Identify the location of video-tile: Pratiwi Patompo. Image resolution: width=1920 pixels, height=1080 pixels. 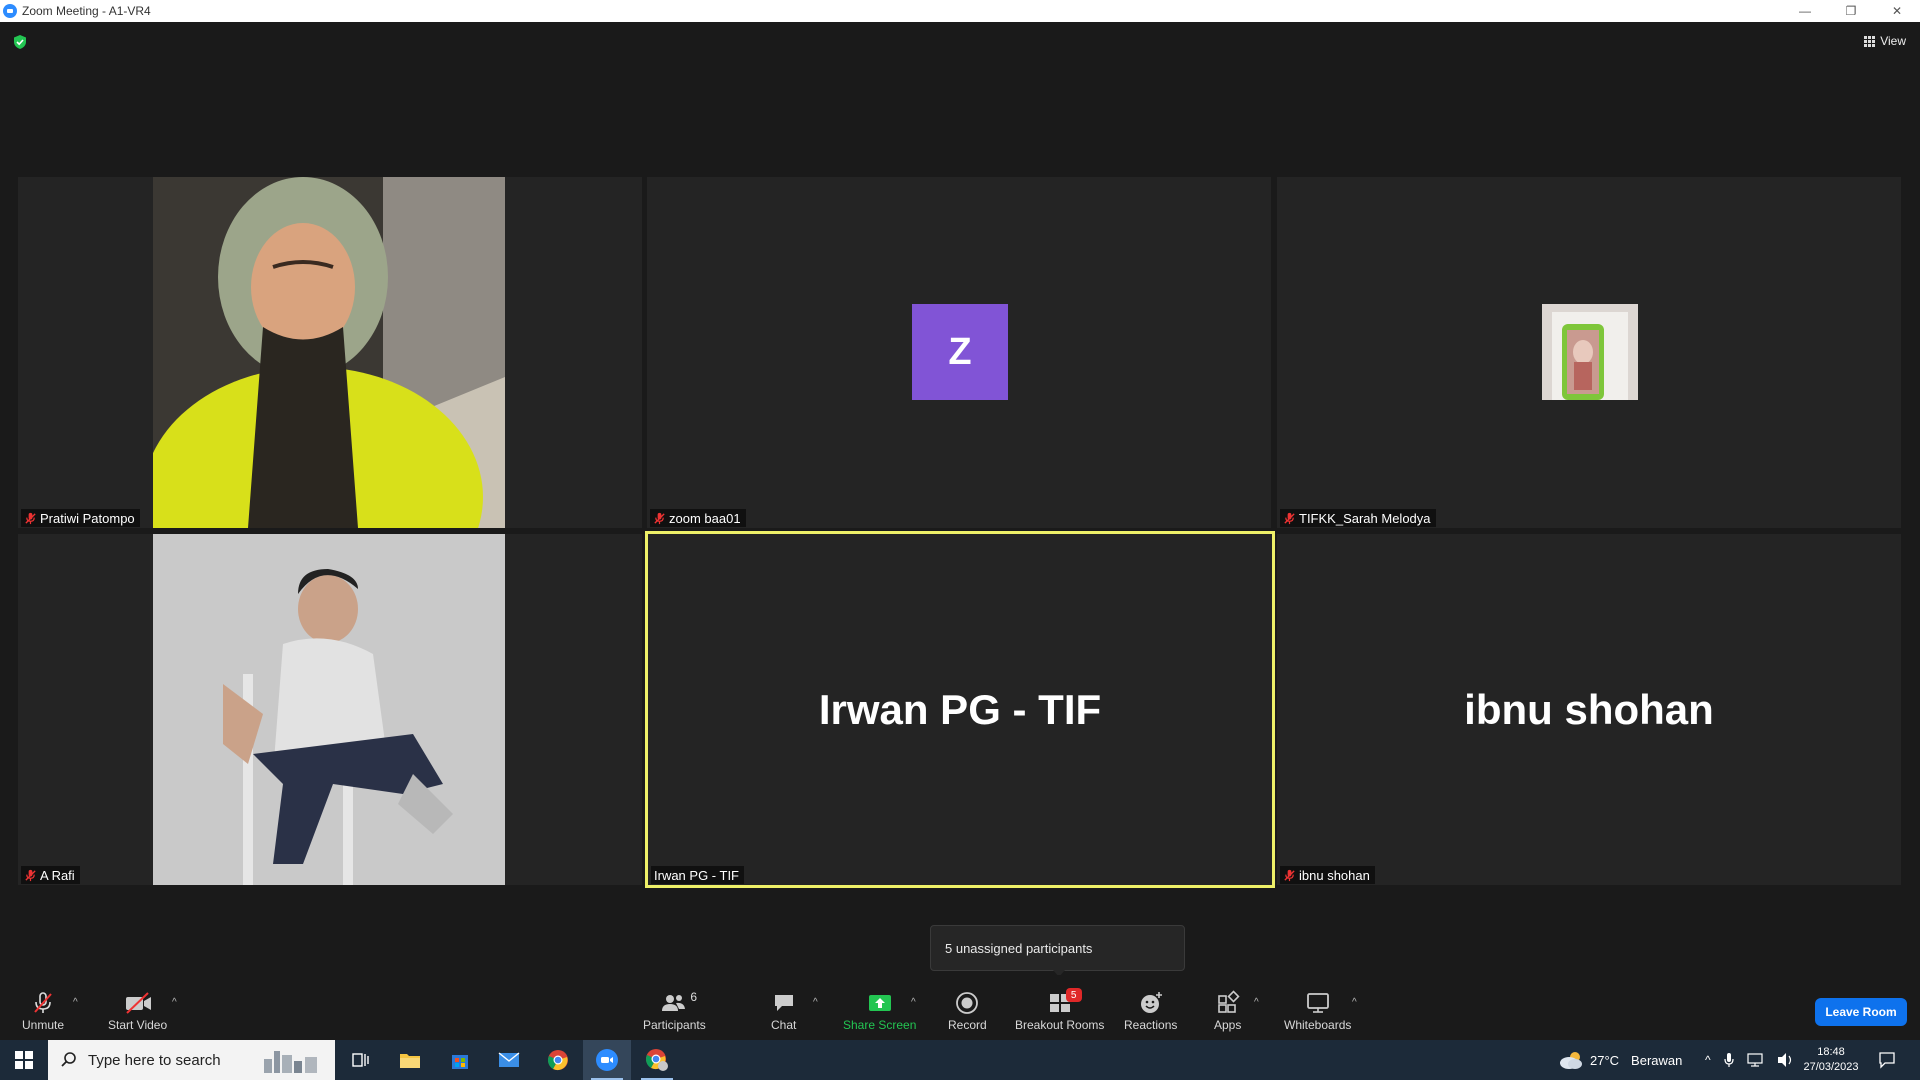
(330, 352).